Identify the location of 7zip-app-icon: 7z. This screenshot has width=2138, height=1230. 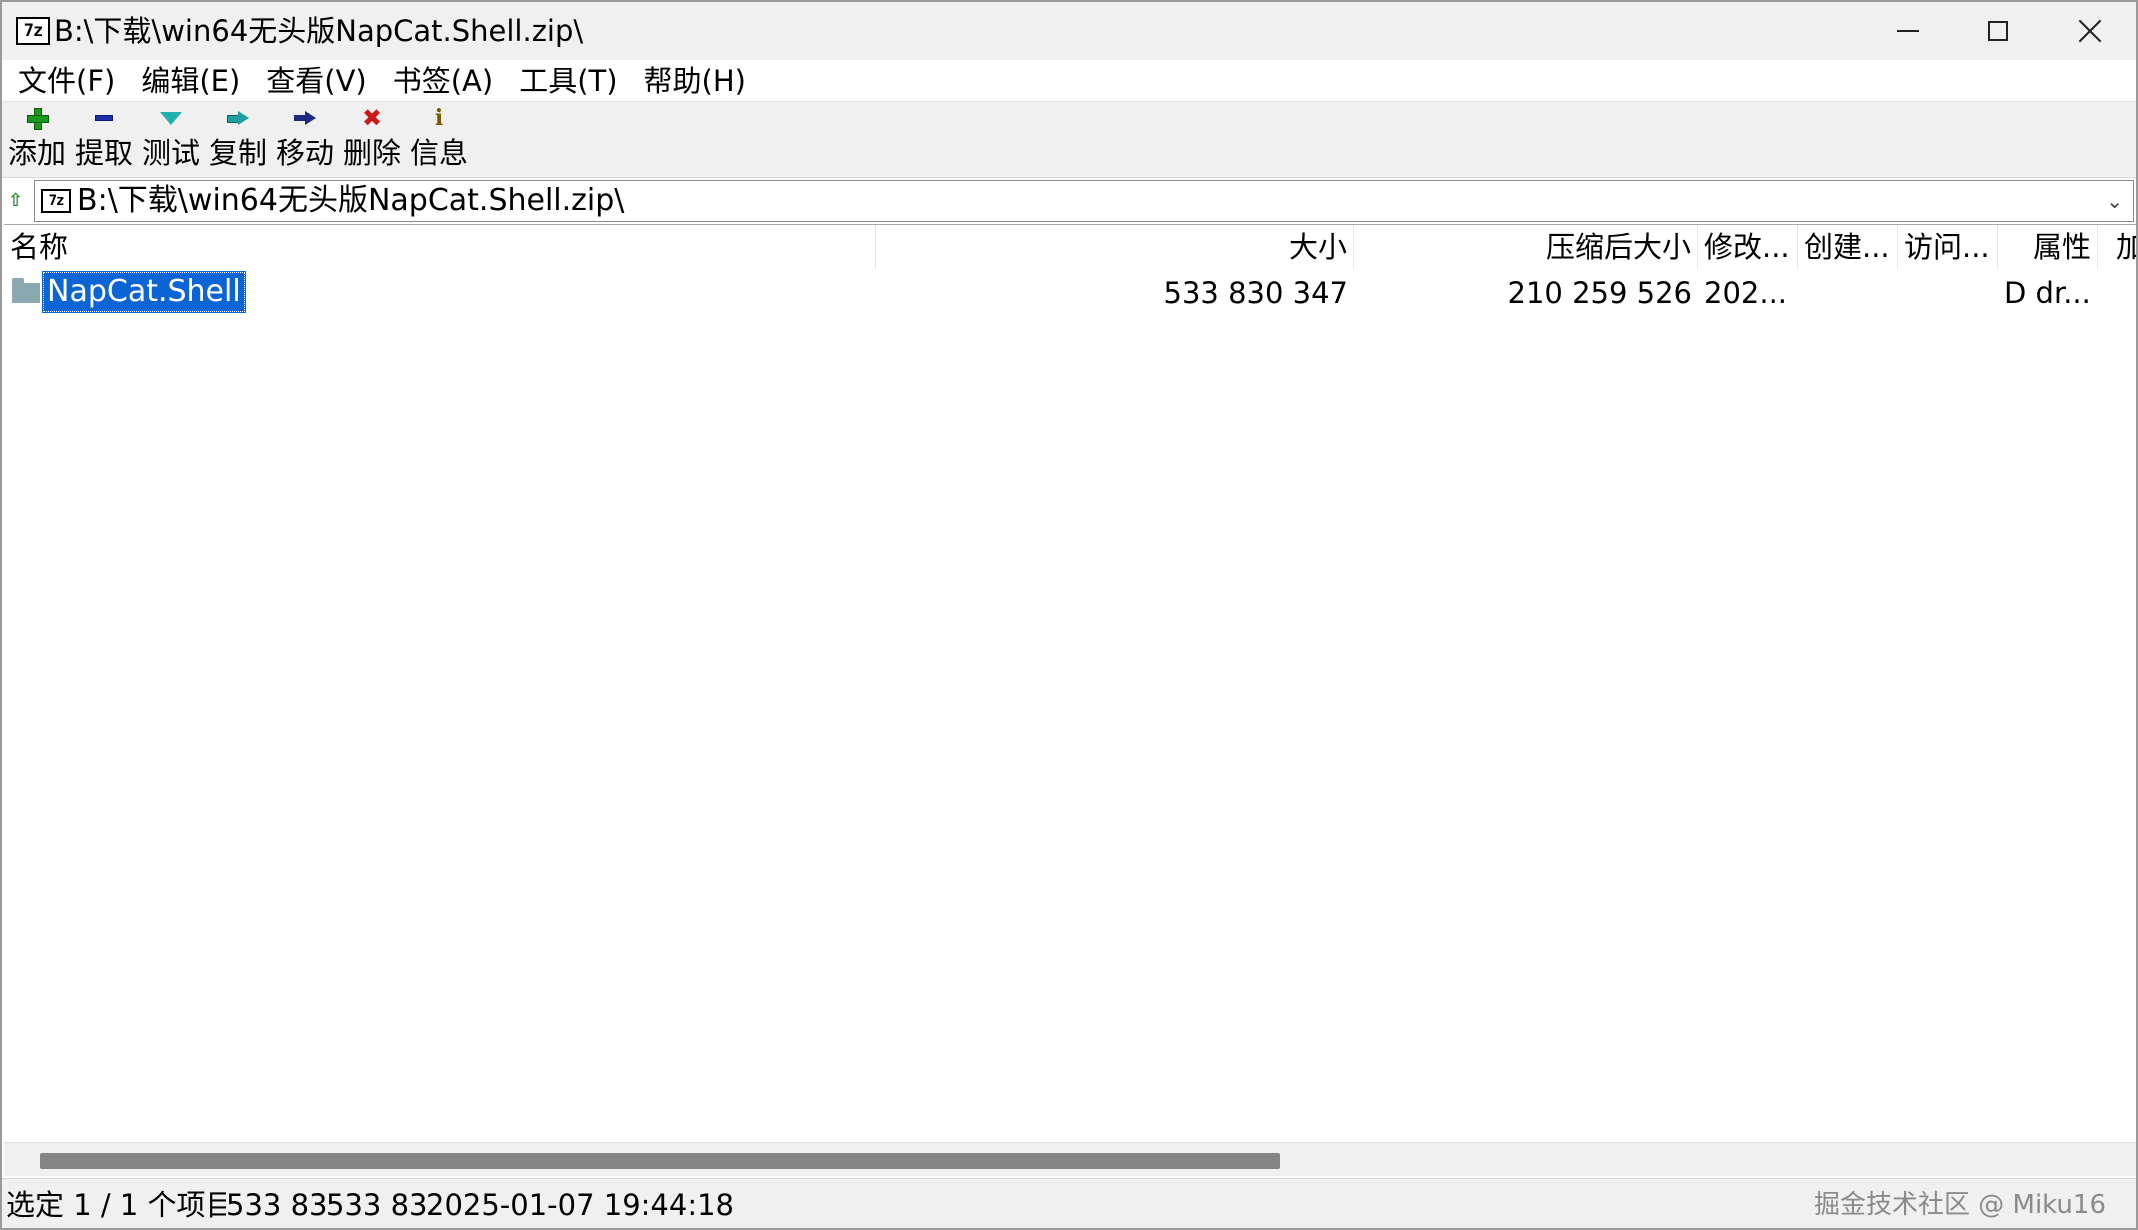
(33, 31).